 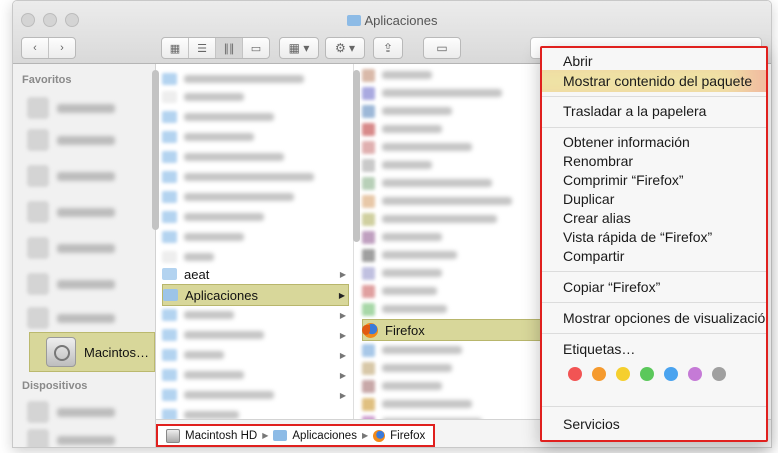 What do you see at coordinates (695, 374) in the screenshot?
I see `tag-purple` at bounding box center [695, 374].